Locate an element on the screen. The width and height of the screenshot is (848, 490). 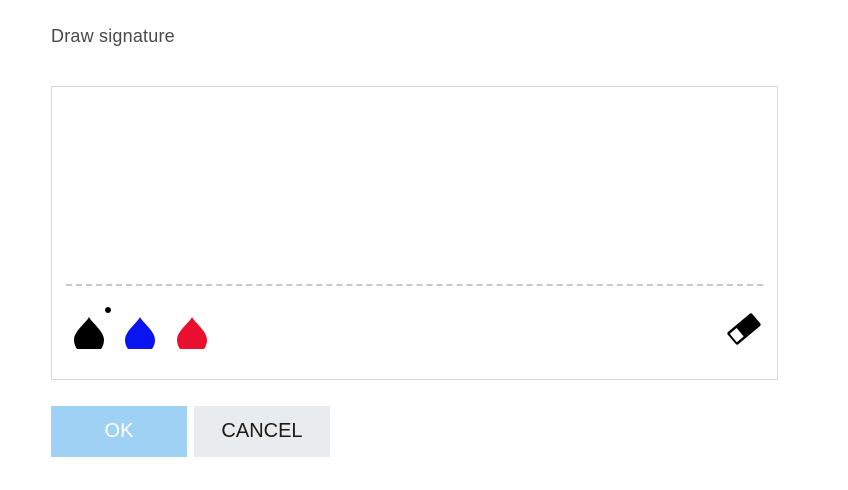
eraser-icon is located at coordinates (744, 329).